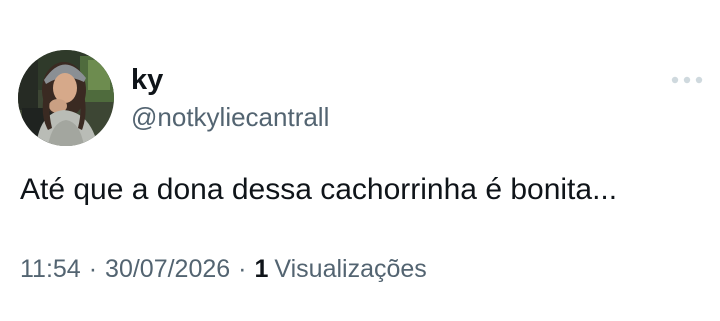 The height and width of the screenshot is (321, 720). I want to click on tweet-date: 30/07/2026, so click(167, 269).